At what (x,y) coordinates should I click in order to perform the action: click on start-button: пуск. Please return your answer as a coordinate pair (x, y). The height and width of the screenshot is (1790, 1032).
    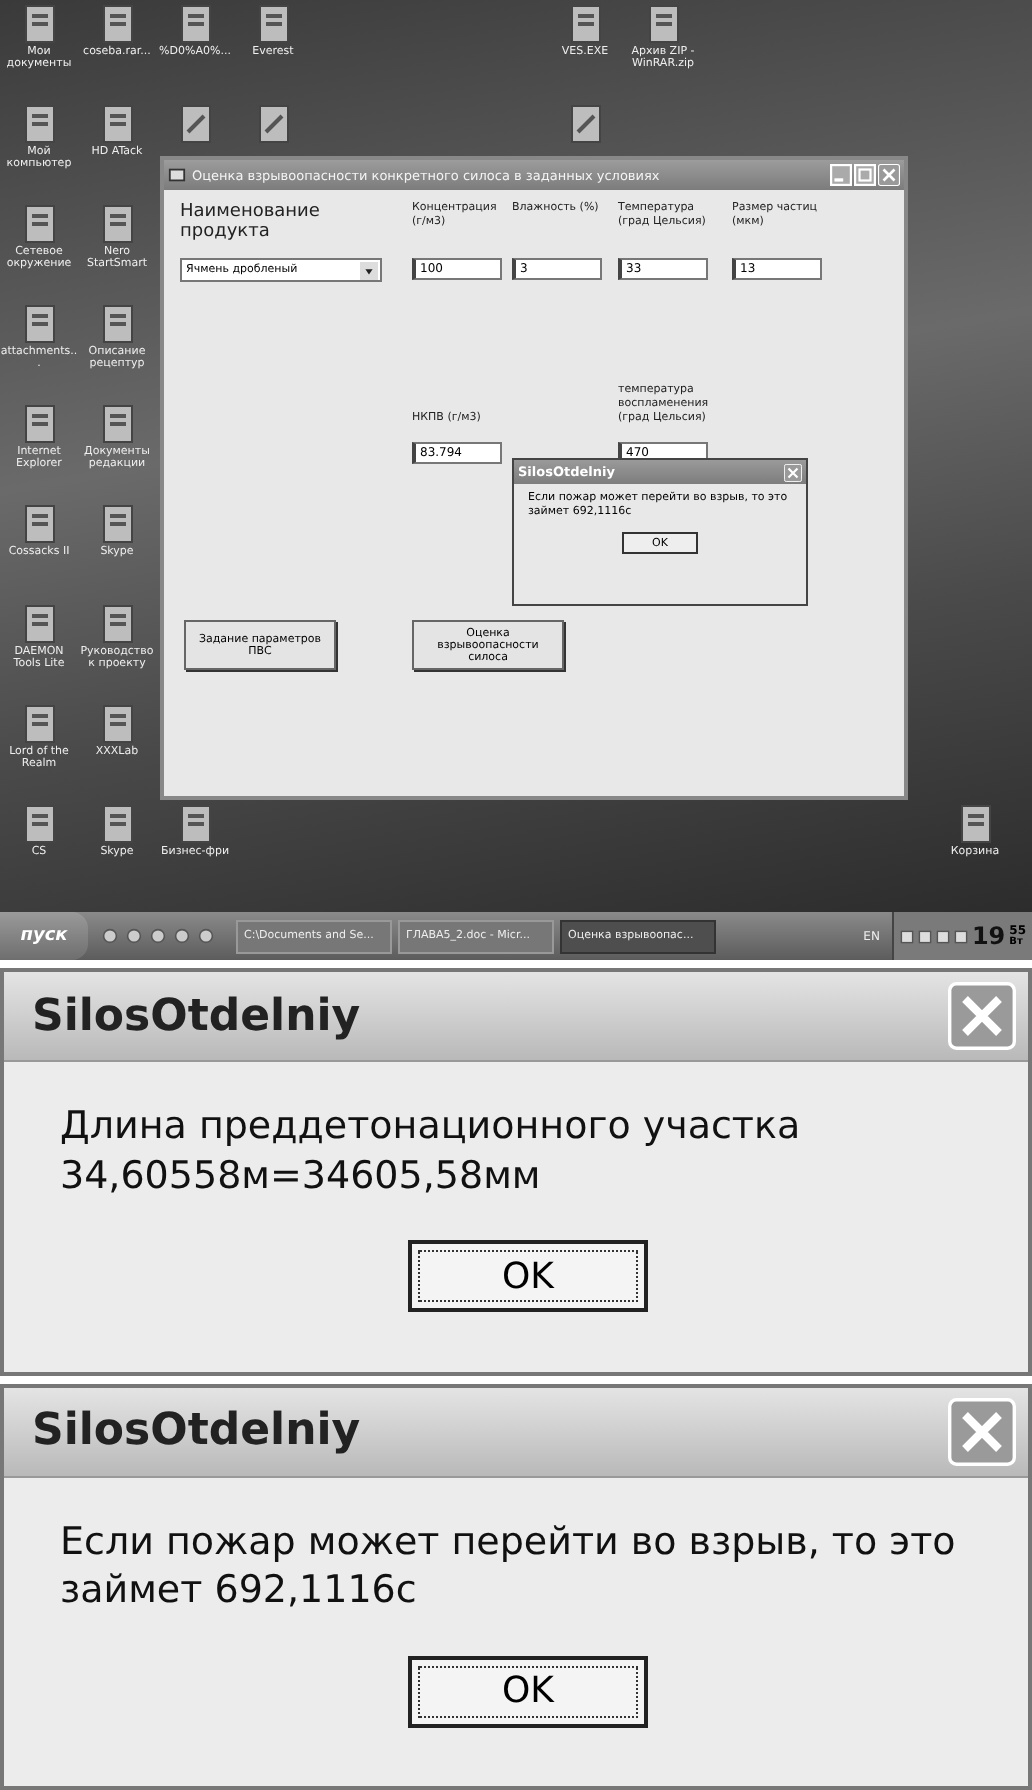
    Looking at the image, I should click on (44, 936).